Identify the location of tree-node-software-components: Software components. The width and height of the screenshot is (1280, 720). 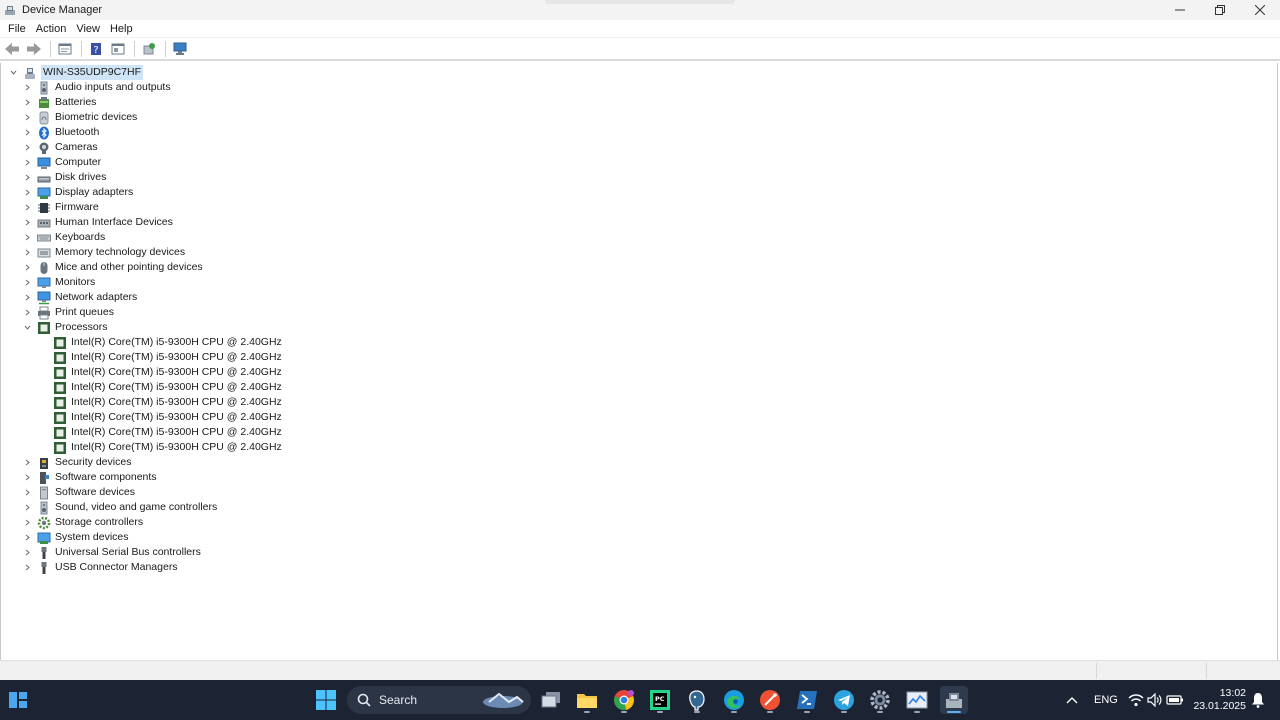
(90, 477).